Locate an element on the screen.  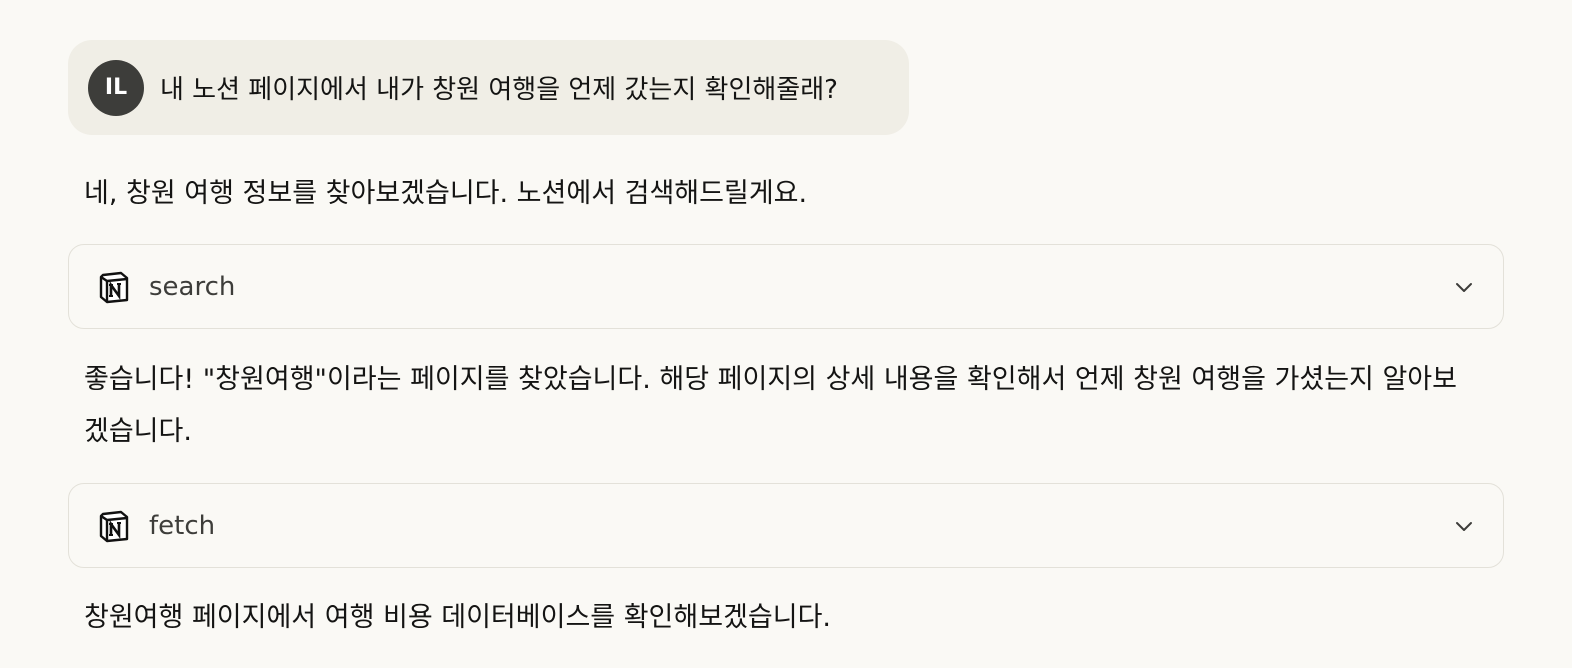
assistant-message-3: 창원여행 페이지에서 여행 비용 데이터베이스를 확인해보겠습니다. is located at coordinates (458, 617).